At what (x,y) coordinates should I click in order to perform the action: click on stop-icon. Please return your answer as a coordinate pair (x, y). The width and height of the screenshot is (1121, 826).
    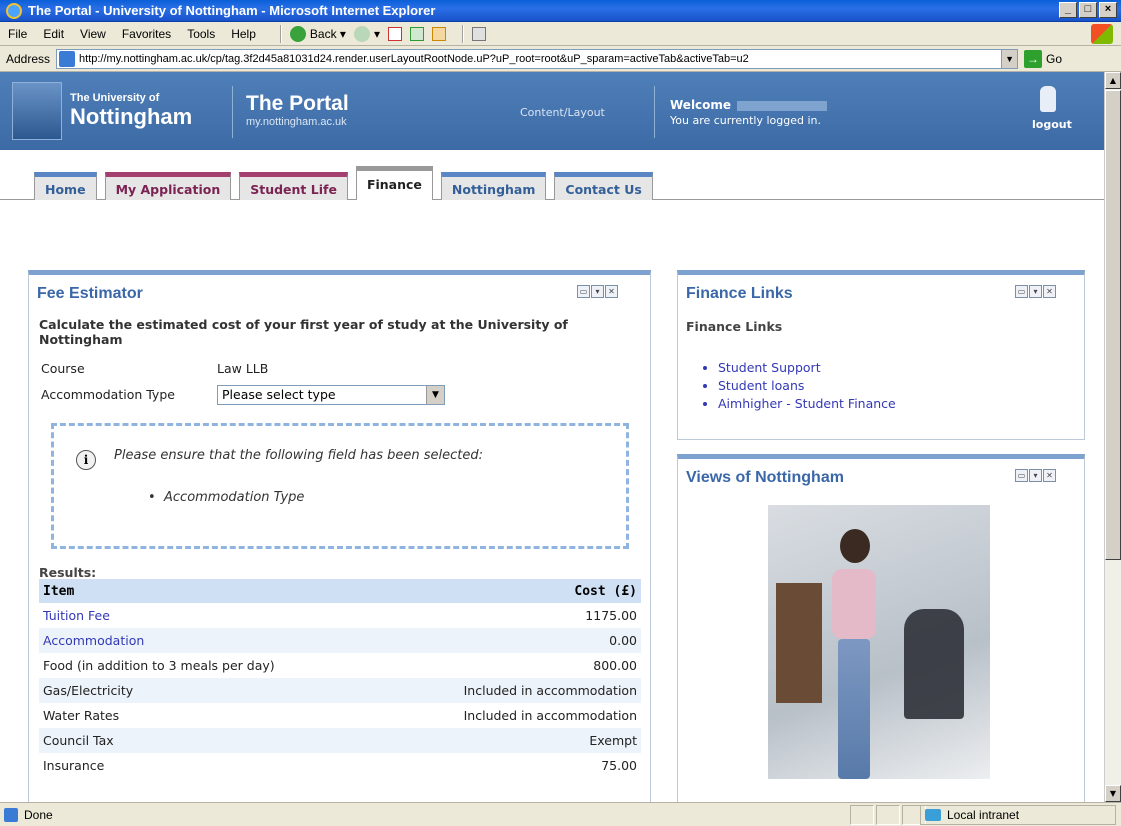
    Looking at the image, I should click on (394, 33).